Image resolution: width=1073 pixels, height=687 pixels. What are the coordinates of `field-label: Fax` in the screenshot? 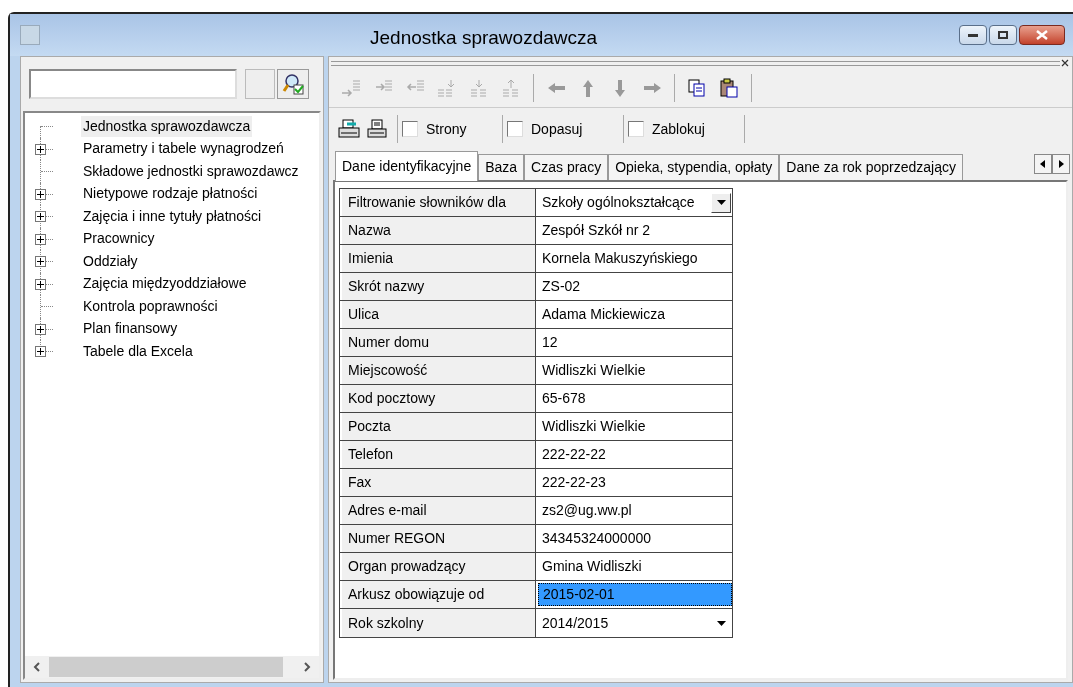 It's located at (438, 482).